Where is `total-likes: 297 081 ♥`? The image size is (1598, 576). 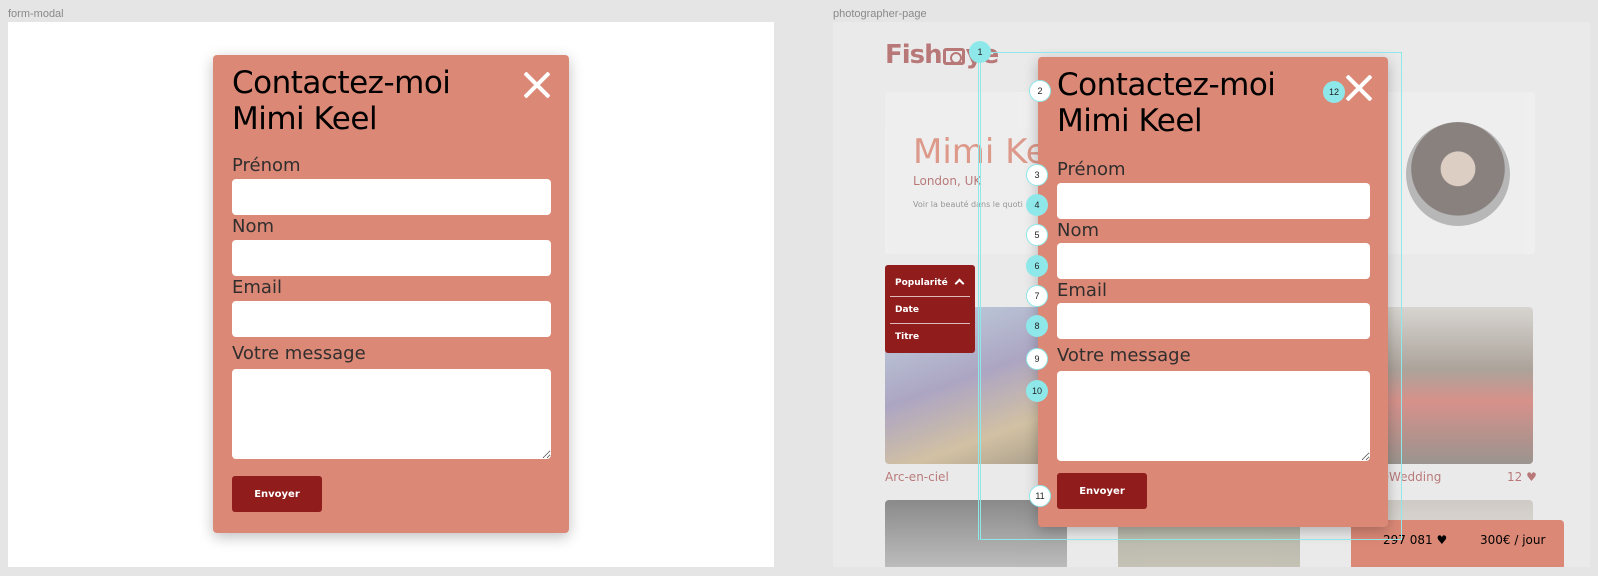
total-likes: 297 081 ♥ is located at coordinates (1415, 540).